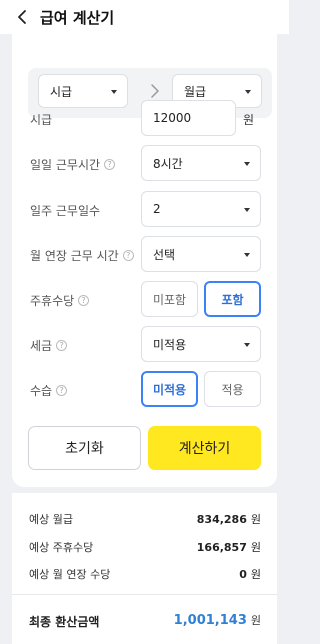 The image size is (320, 644). Describe the element at coordinates (82, 255) in the screenshot. I see `overtime-label: 월 연장 근무 시간?` at that location.